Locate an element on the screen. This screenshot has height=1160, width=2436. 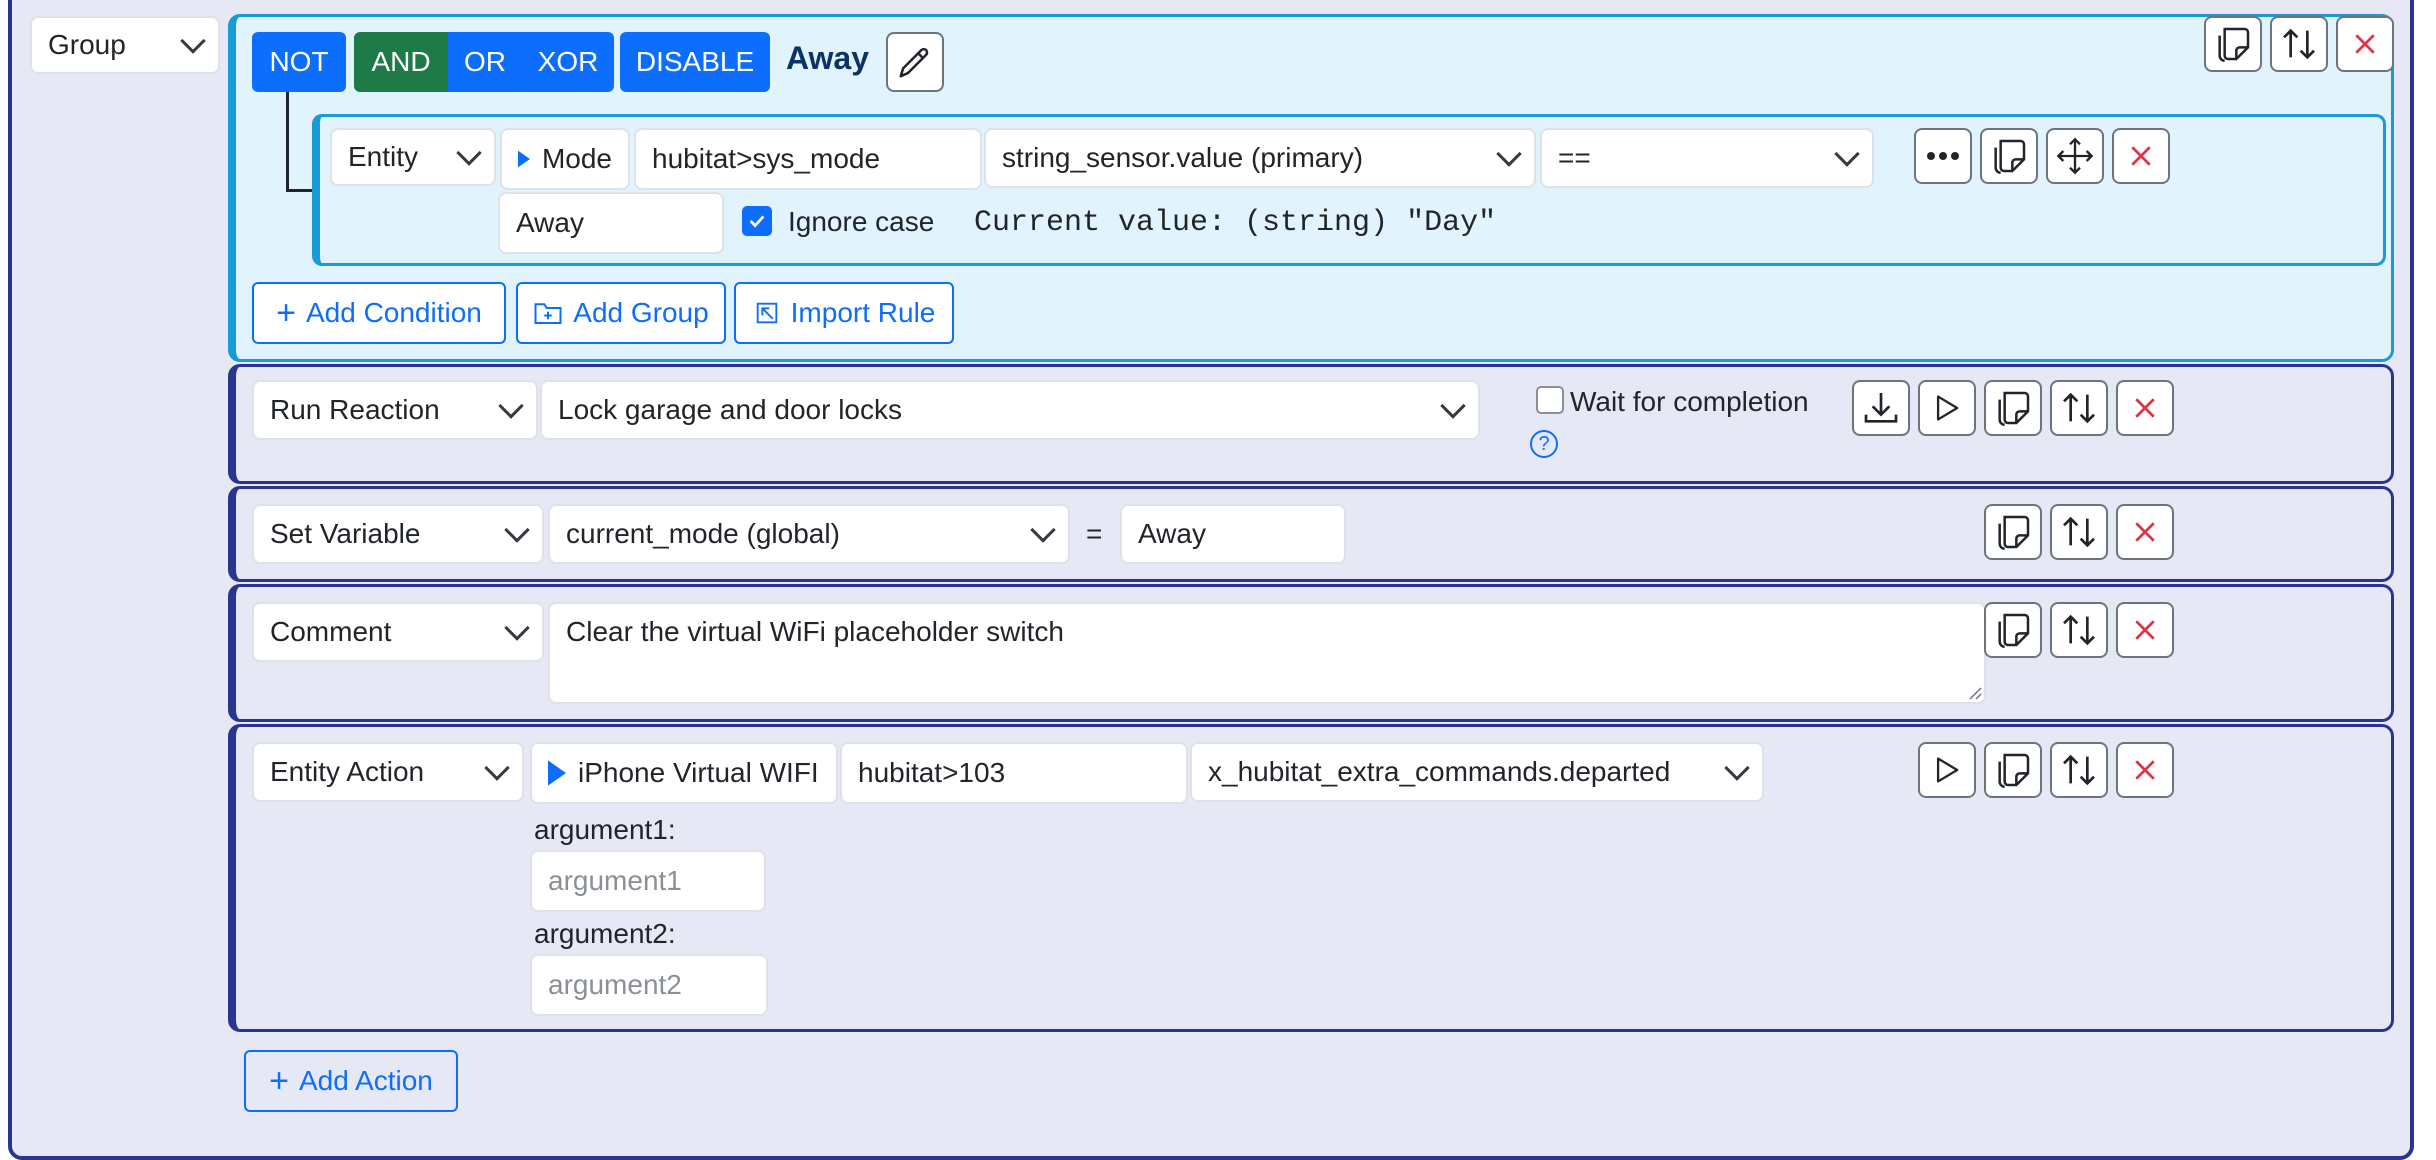
move-set-variable-button is located at coordinates (2079, 532).